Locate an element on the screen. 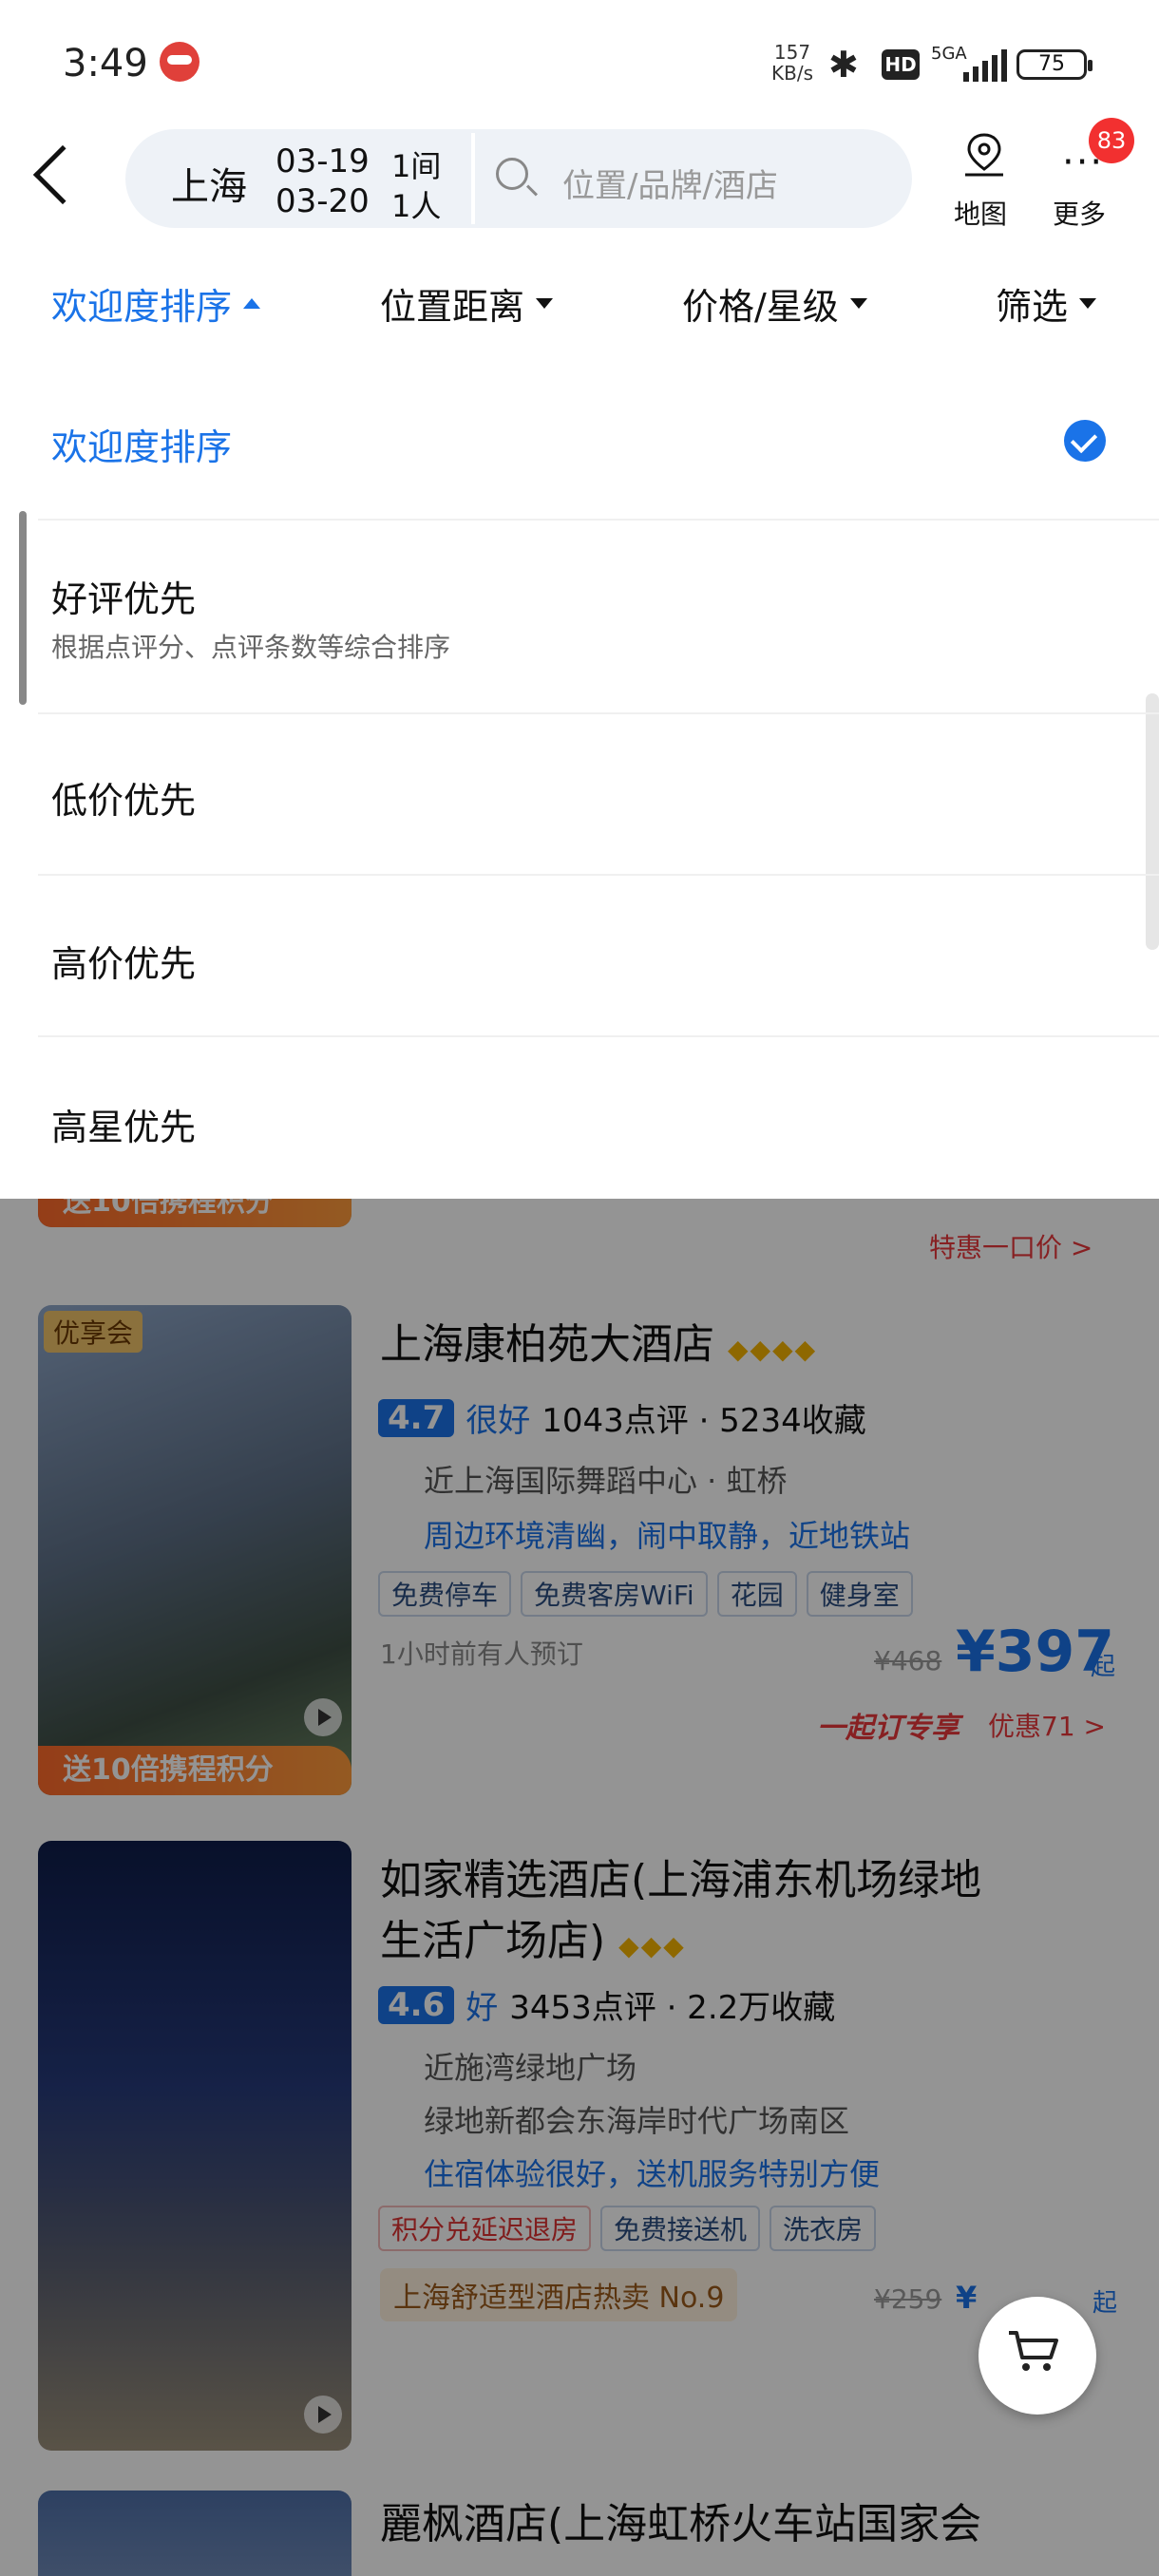 The height and width of the screenshot is (2576, 1159). sort-option-popularity: 欢迎度排序 is located at coordinates (141, 444).